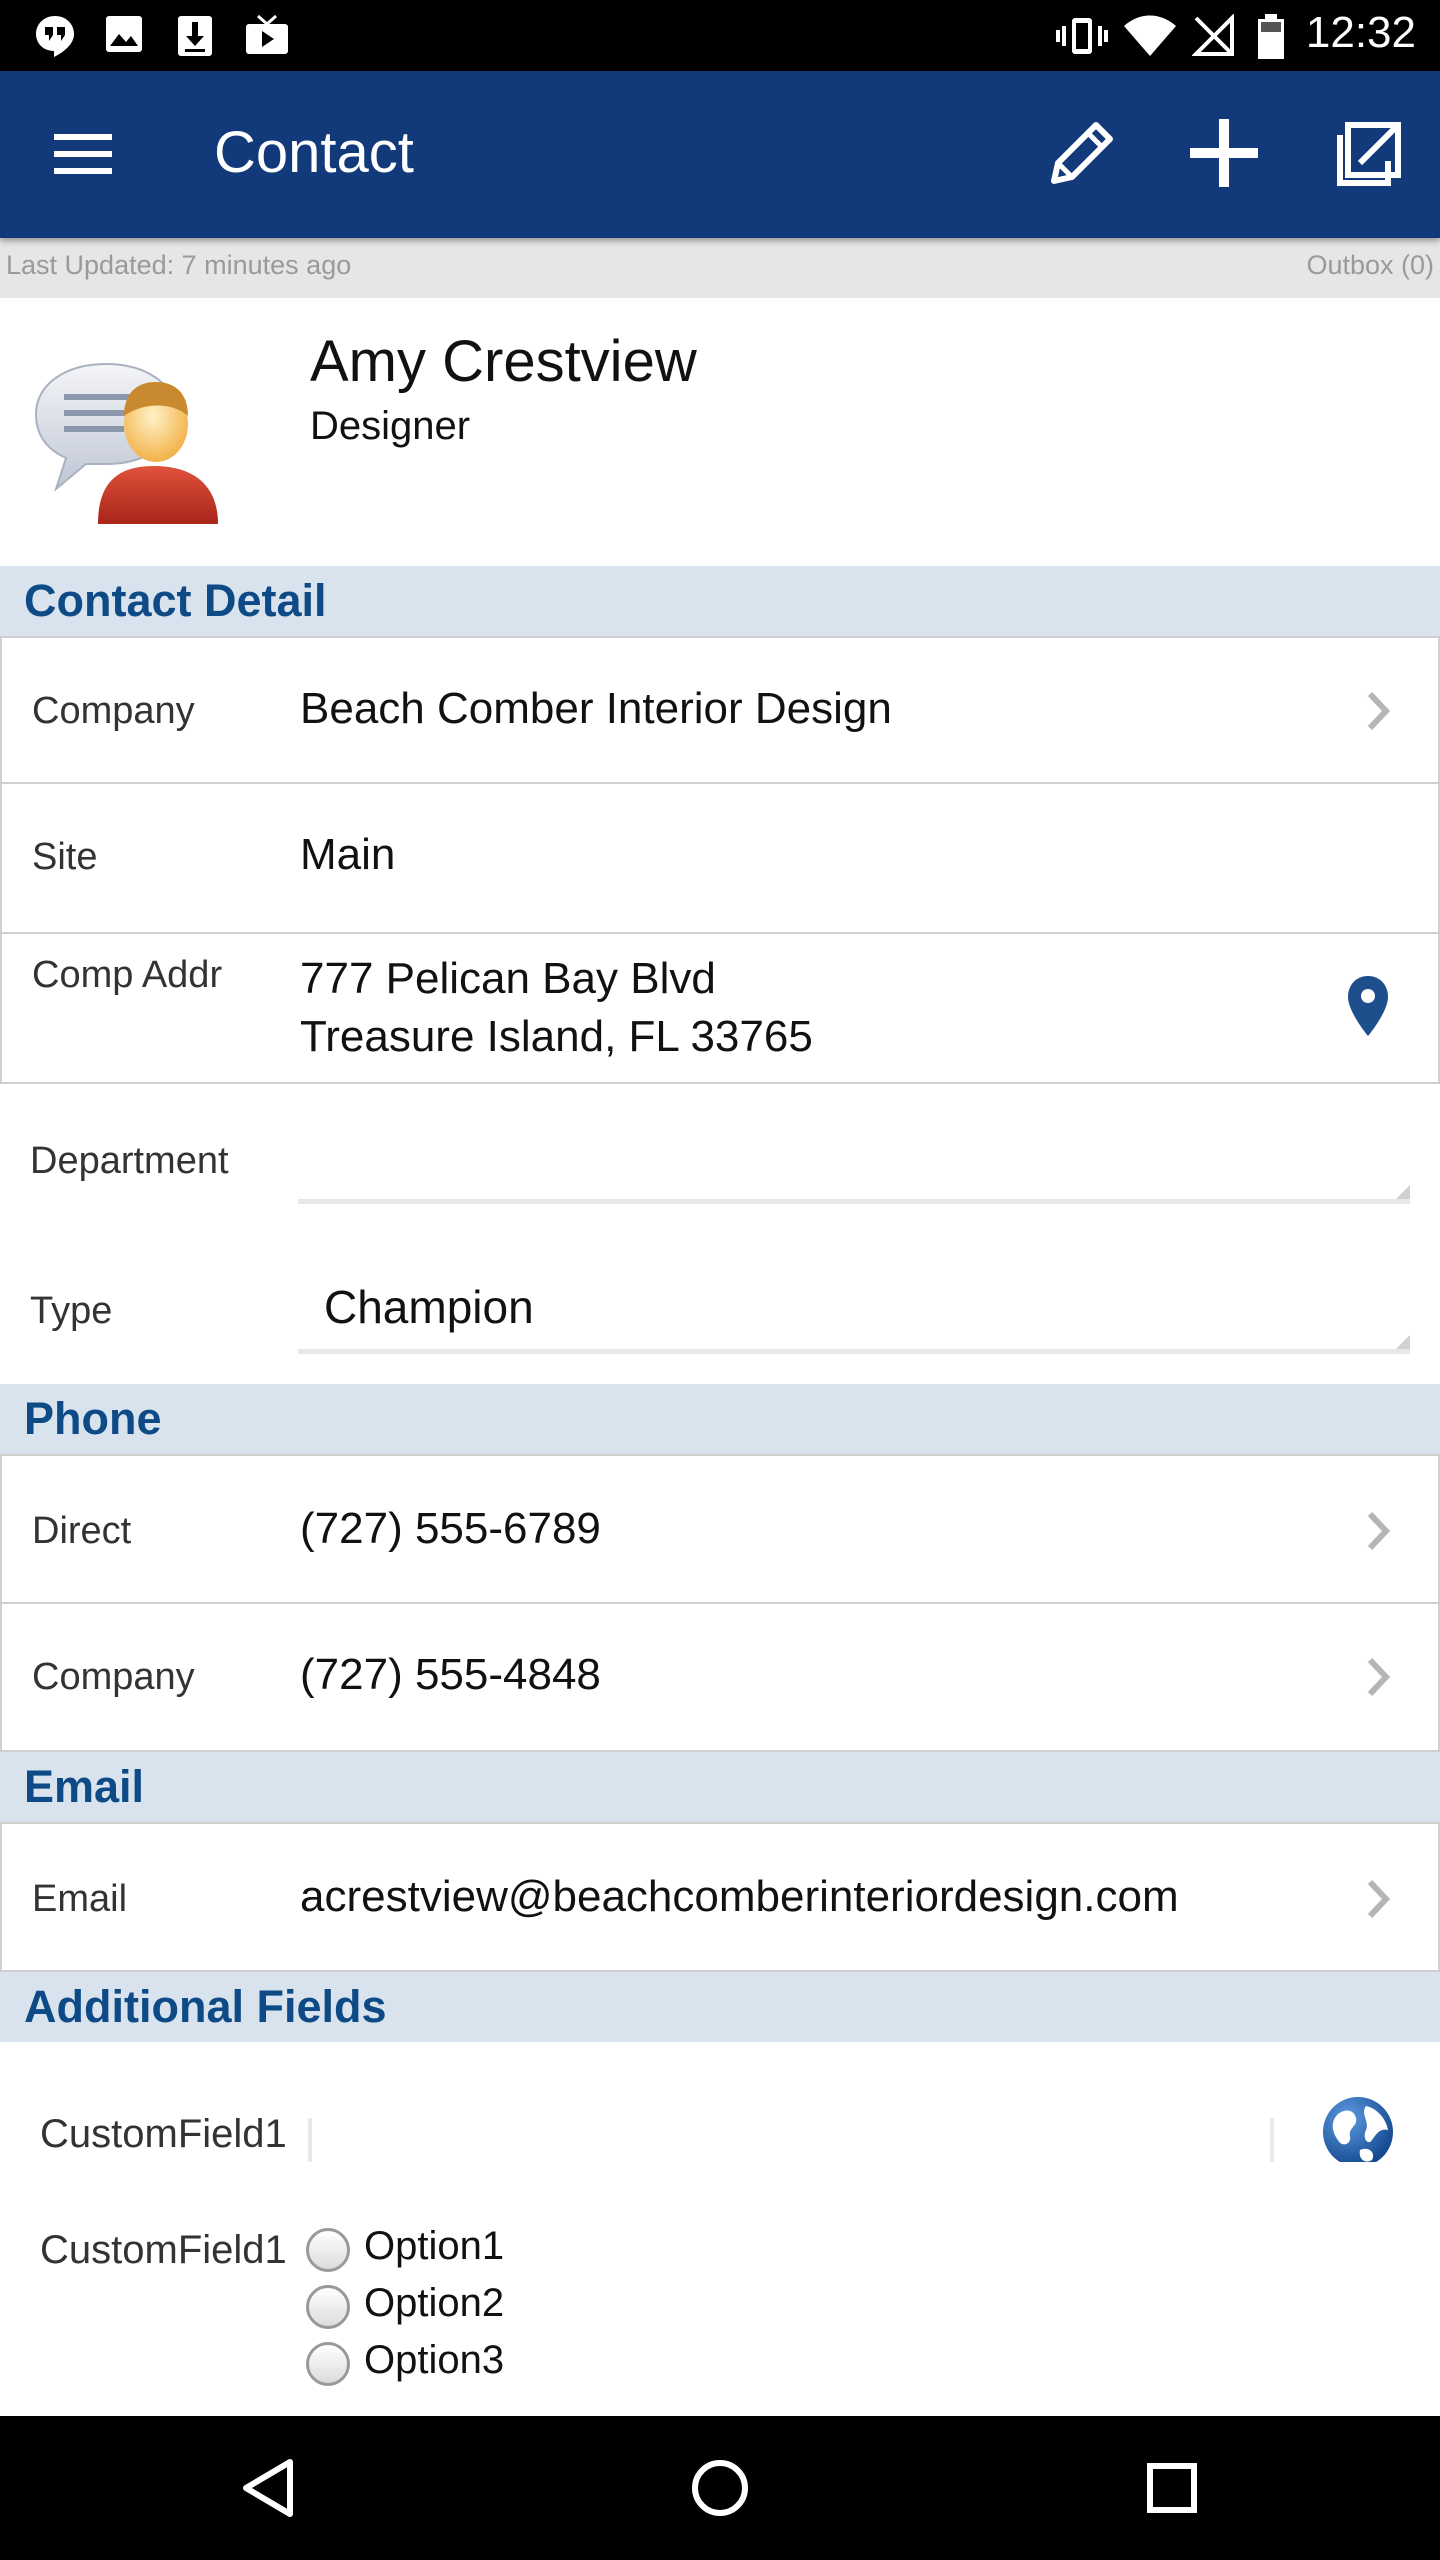 This screenshot has width=1440, height=2560. Describe the element at coordinates (1082, 36) in the screenshot. I see `vibrate-icon` at that location.